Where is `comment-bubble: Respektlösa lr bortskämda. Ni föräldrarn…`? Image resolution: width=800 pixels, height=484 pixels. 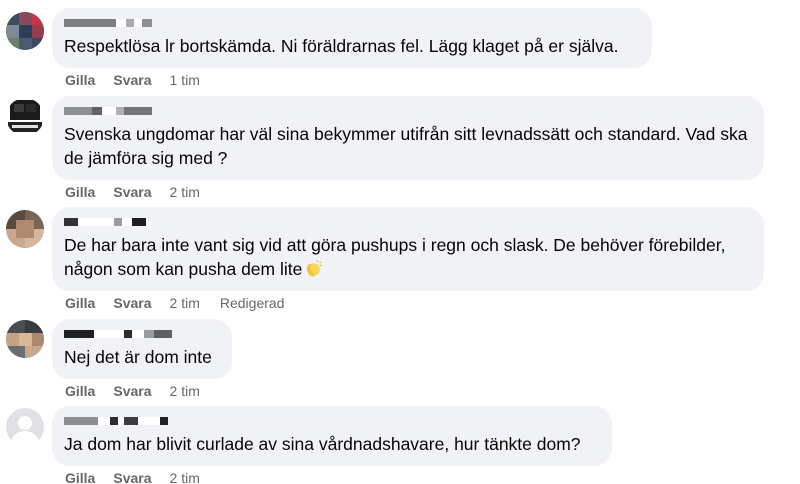
comment-bubble: Respektlösa lr bortskämda. Ni föräldrarn… is located at coordinates (352, 38).